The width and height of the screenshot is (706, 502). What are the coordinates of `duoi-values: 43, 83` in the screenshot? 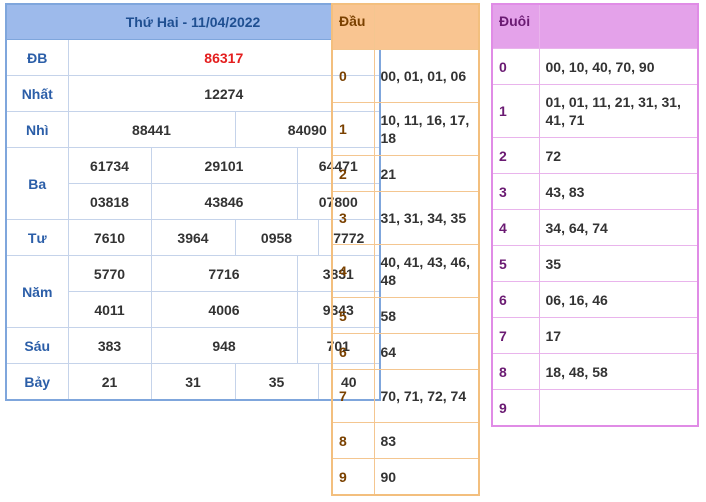 It's located at (618, 191).